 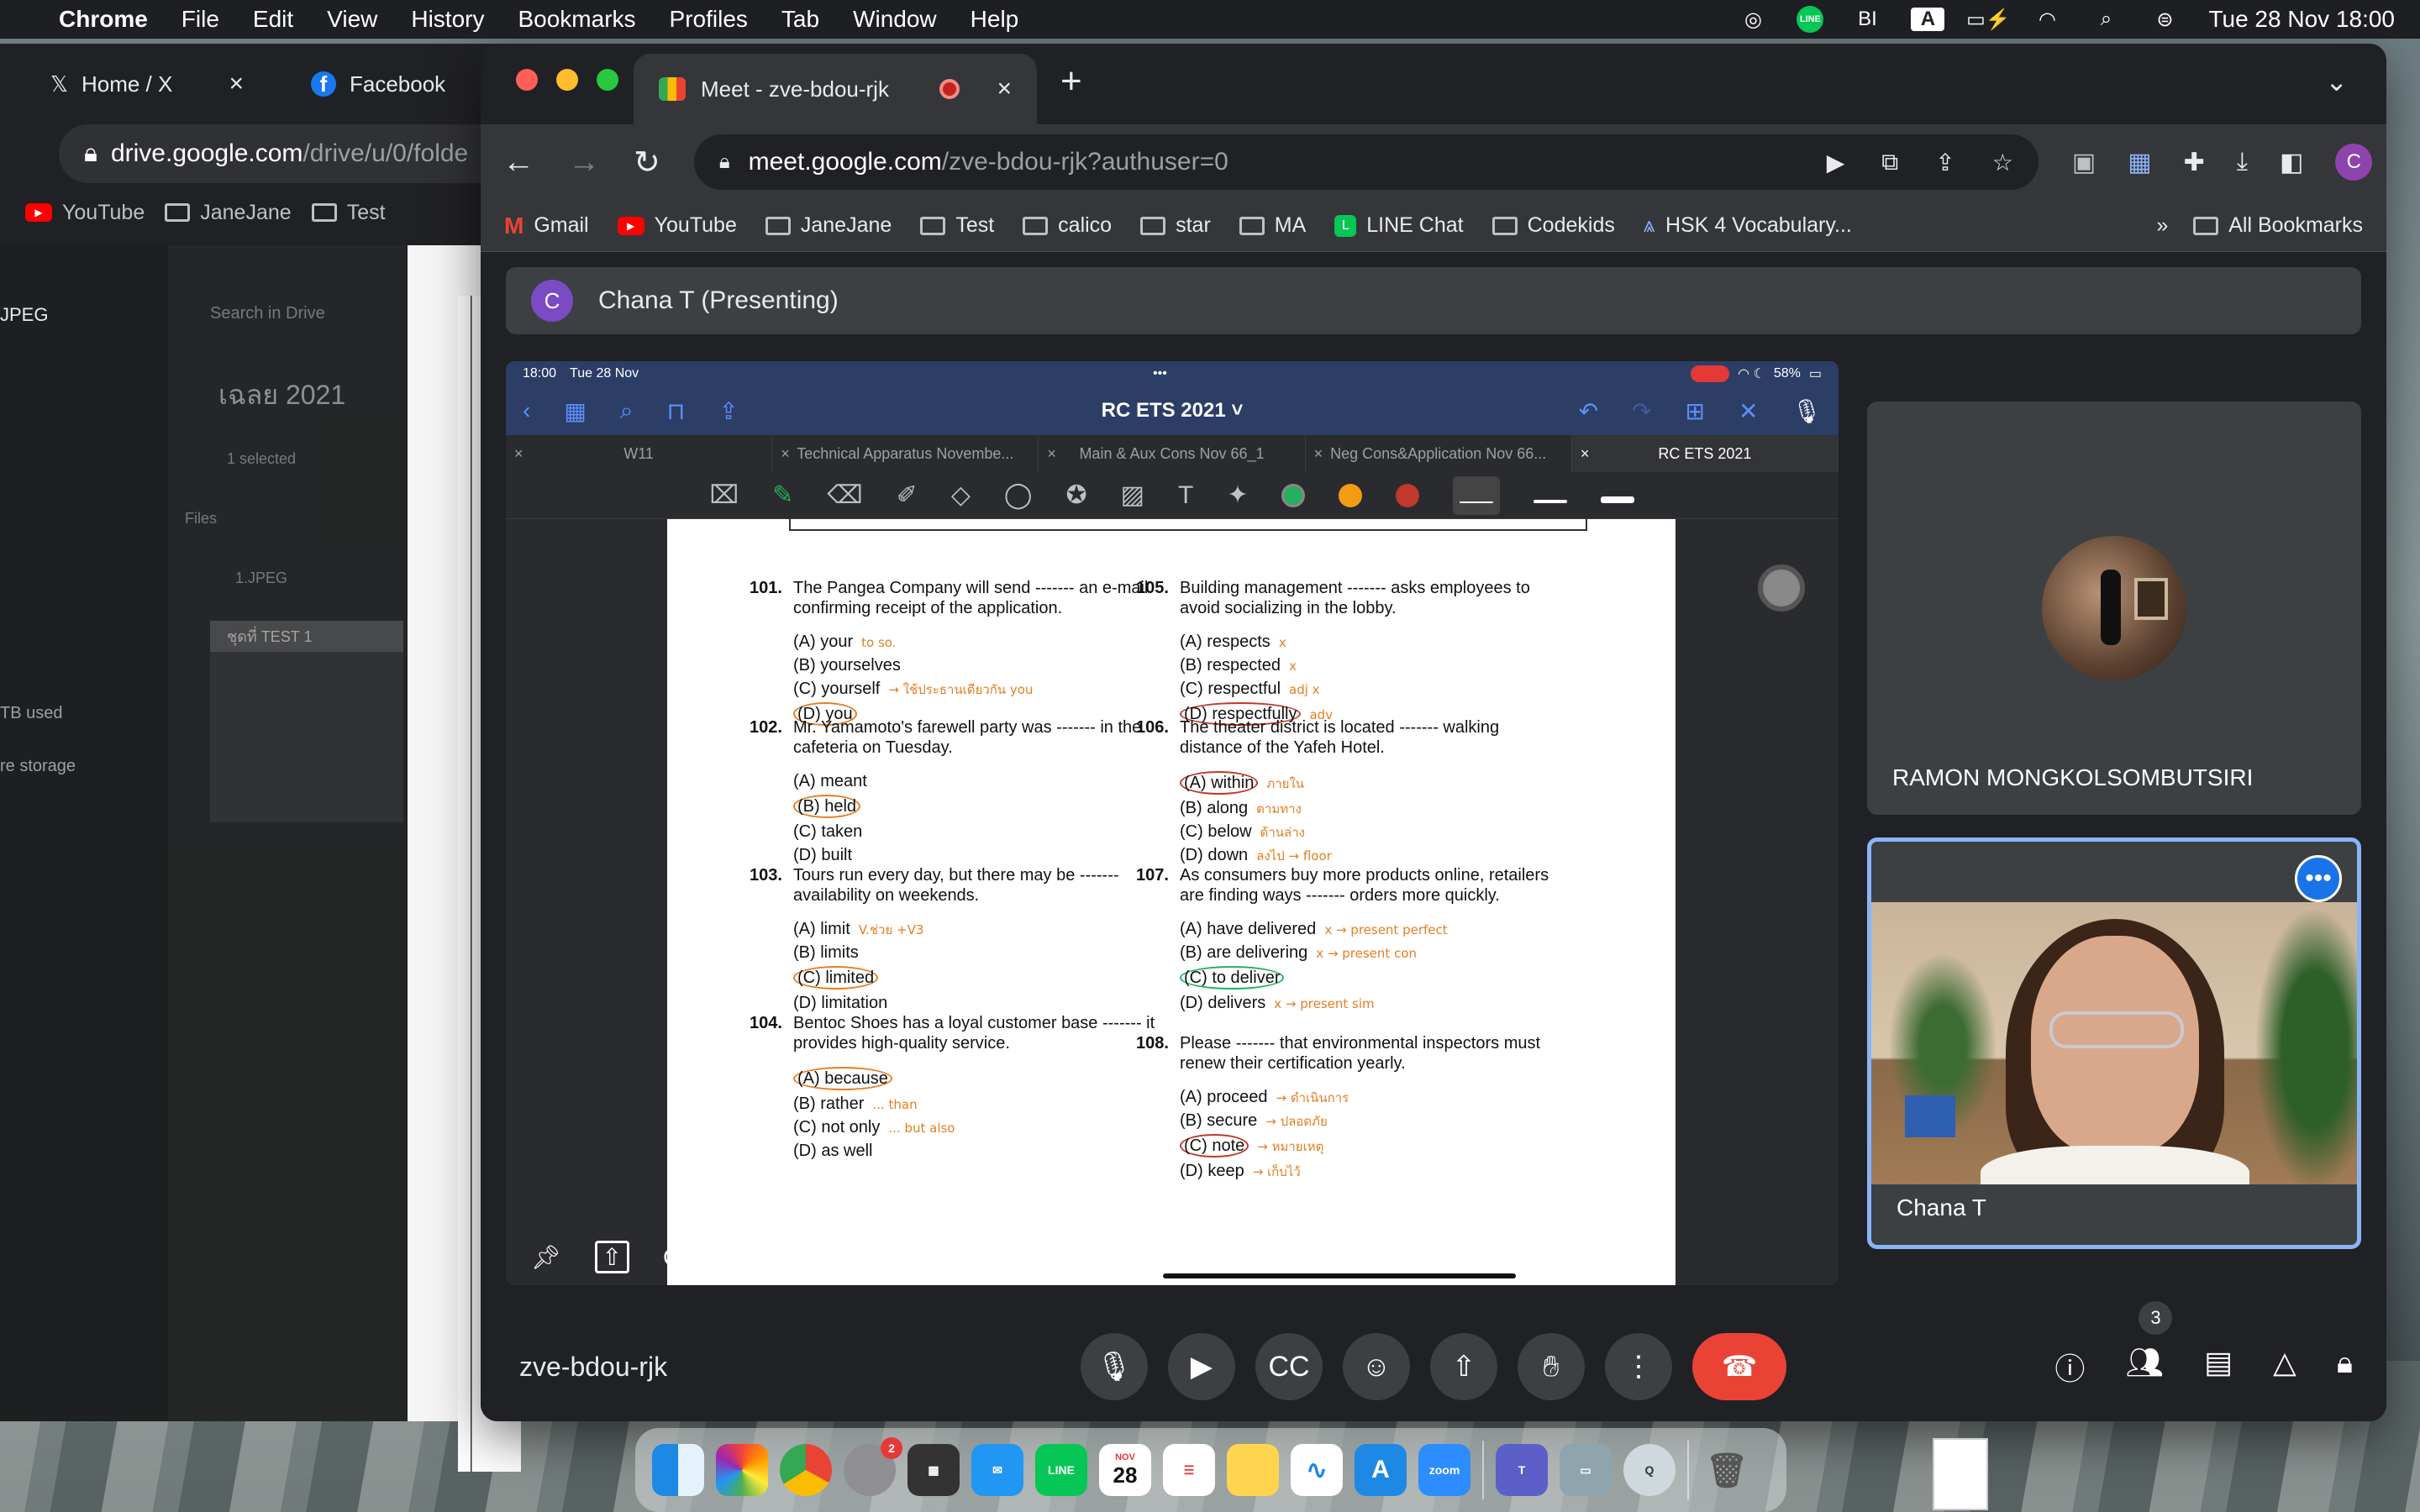 I want to click on finder-icon, so click(x=678, y=1470).